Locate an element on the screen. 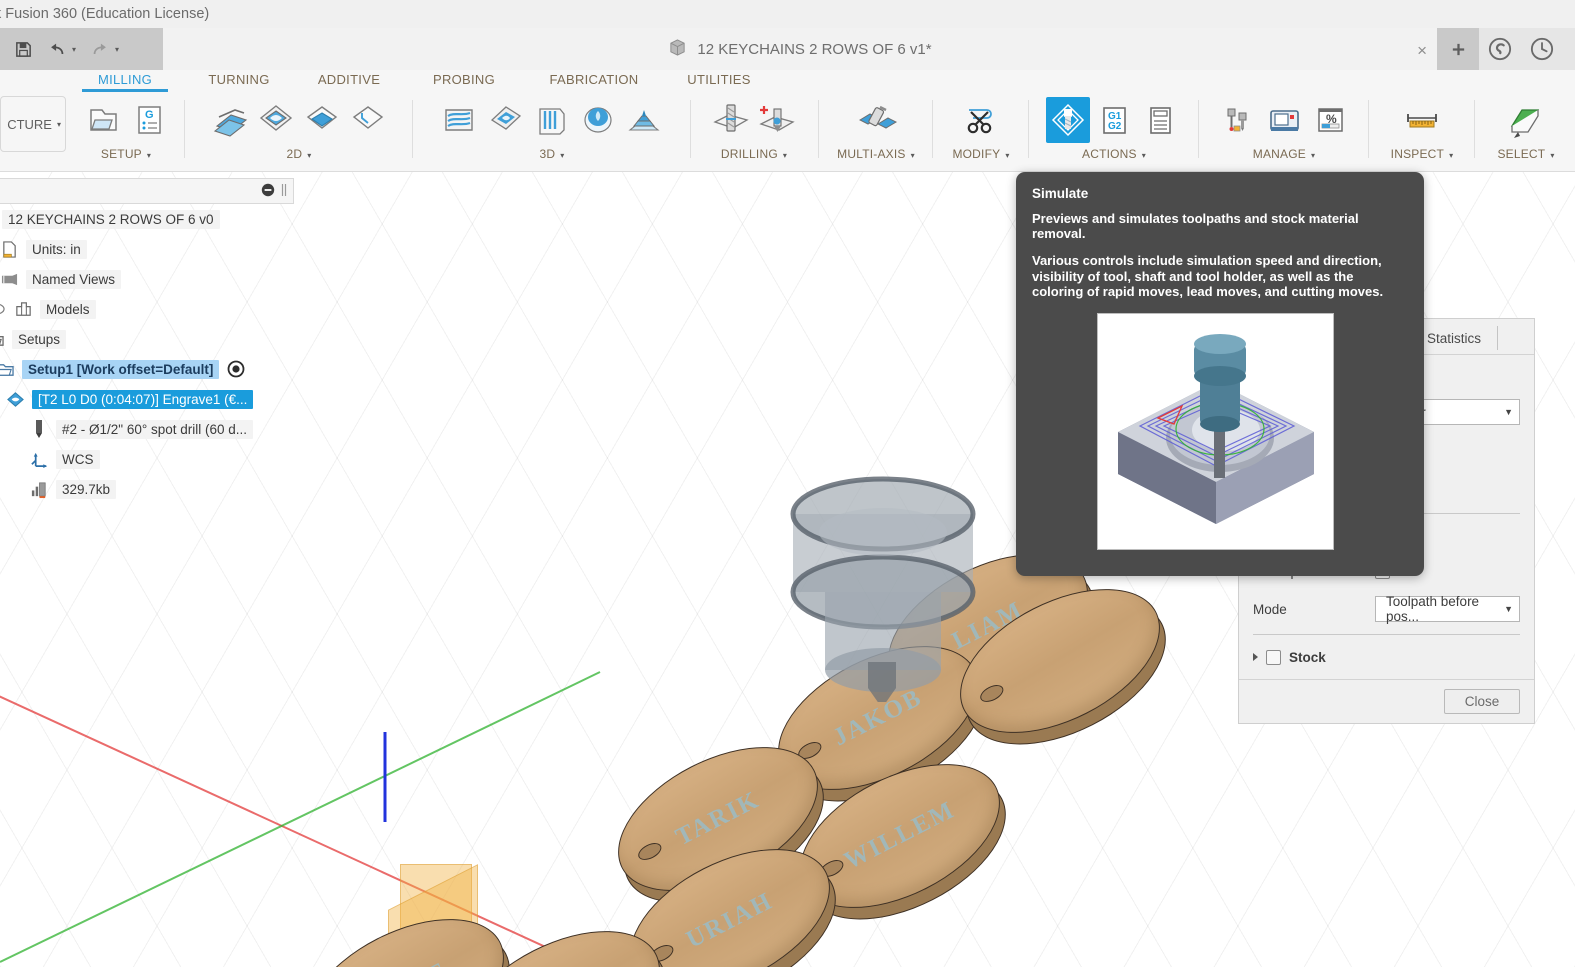  clock-icon is located at coordinates (1542, 49).